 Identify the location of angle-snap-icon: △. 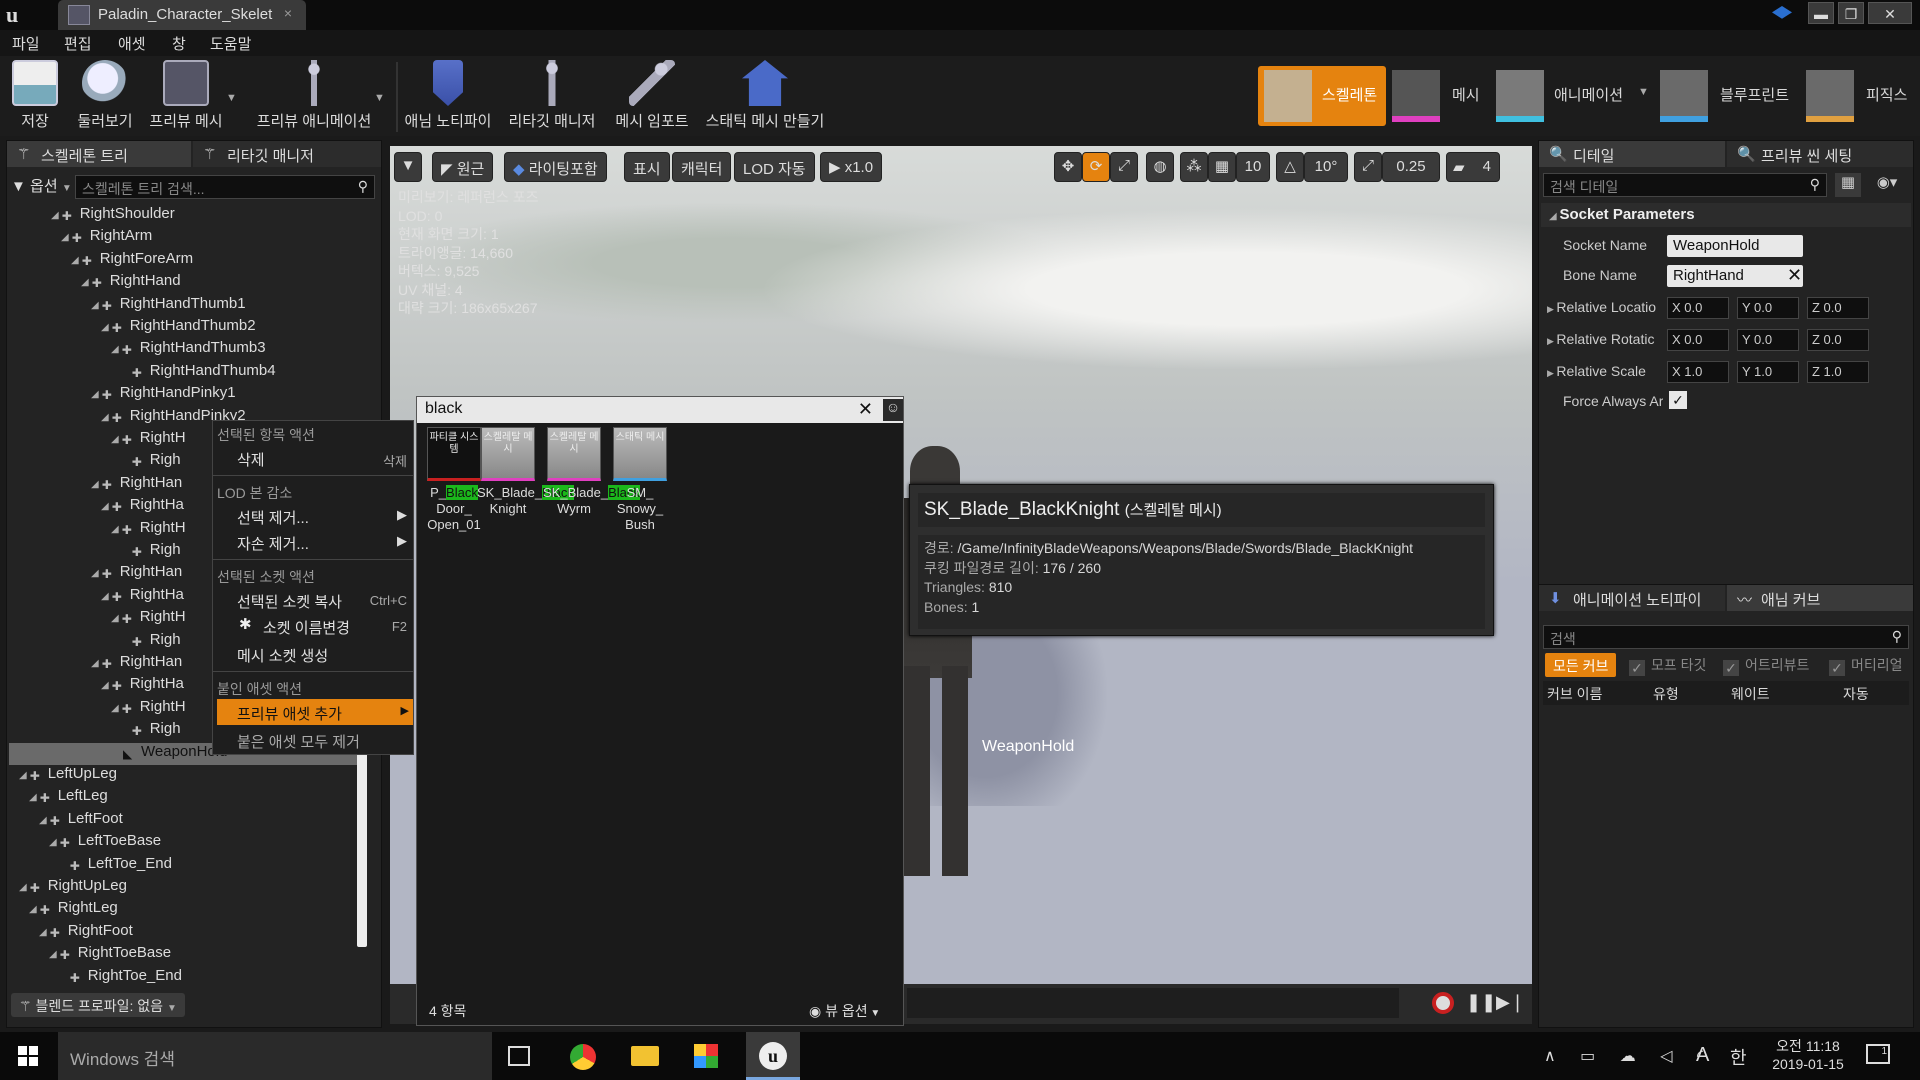
(1290, 167).